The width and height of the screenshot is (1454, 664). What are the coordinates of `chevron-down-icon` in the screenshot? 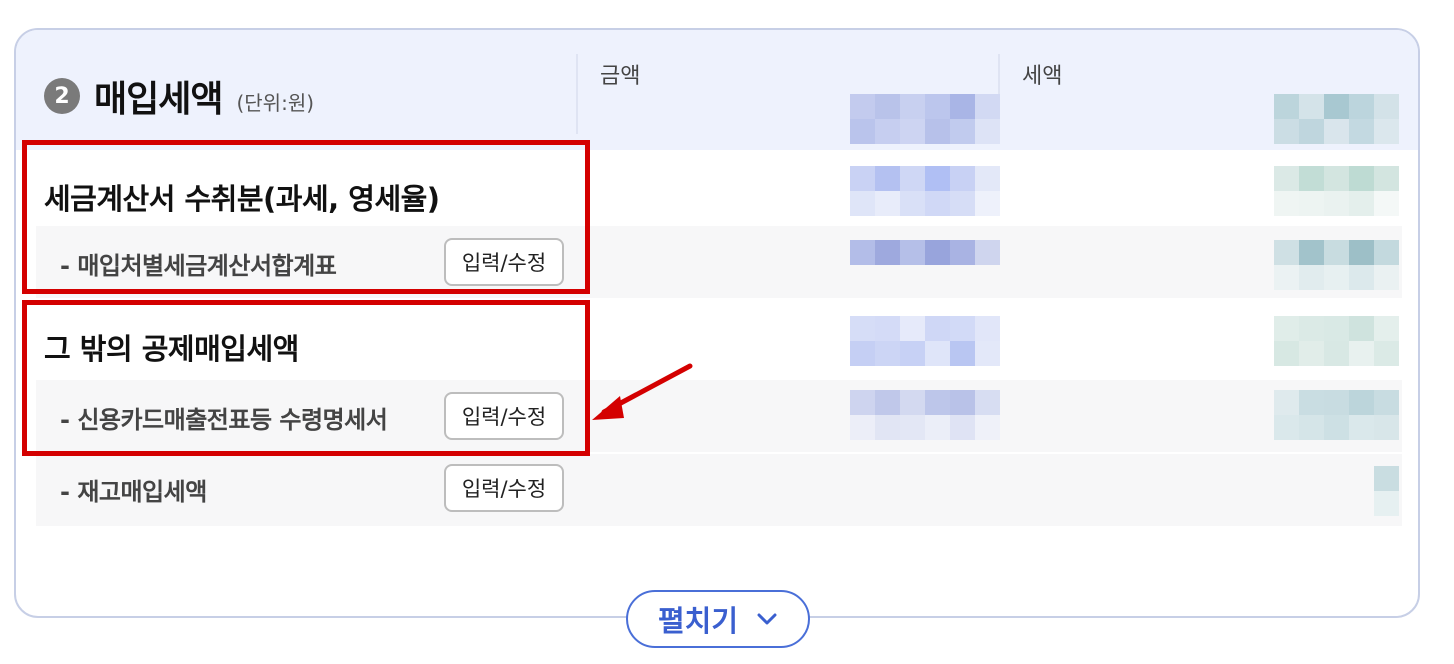 It's located at (767, 619).